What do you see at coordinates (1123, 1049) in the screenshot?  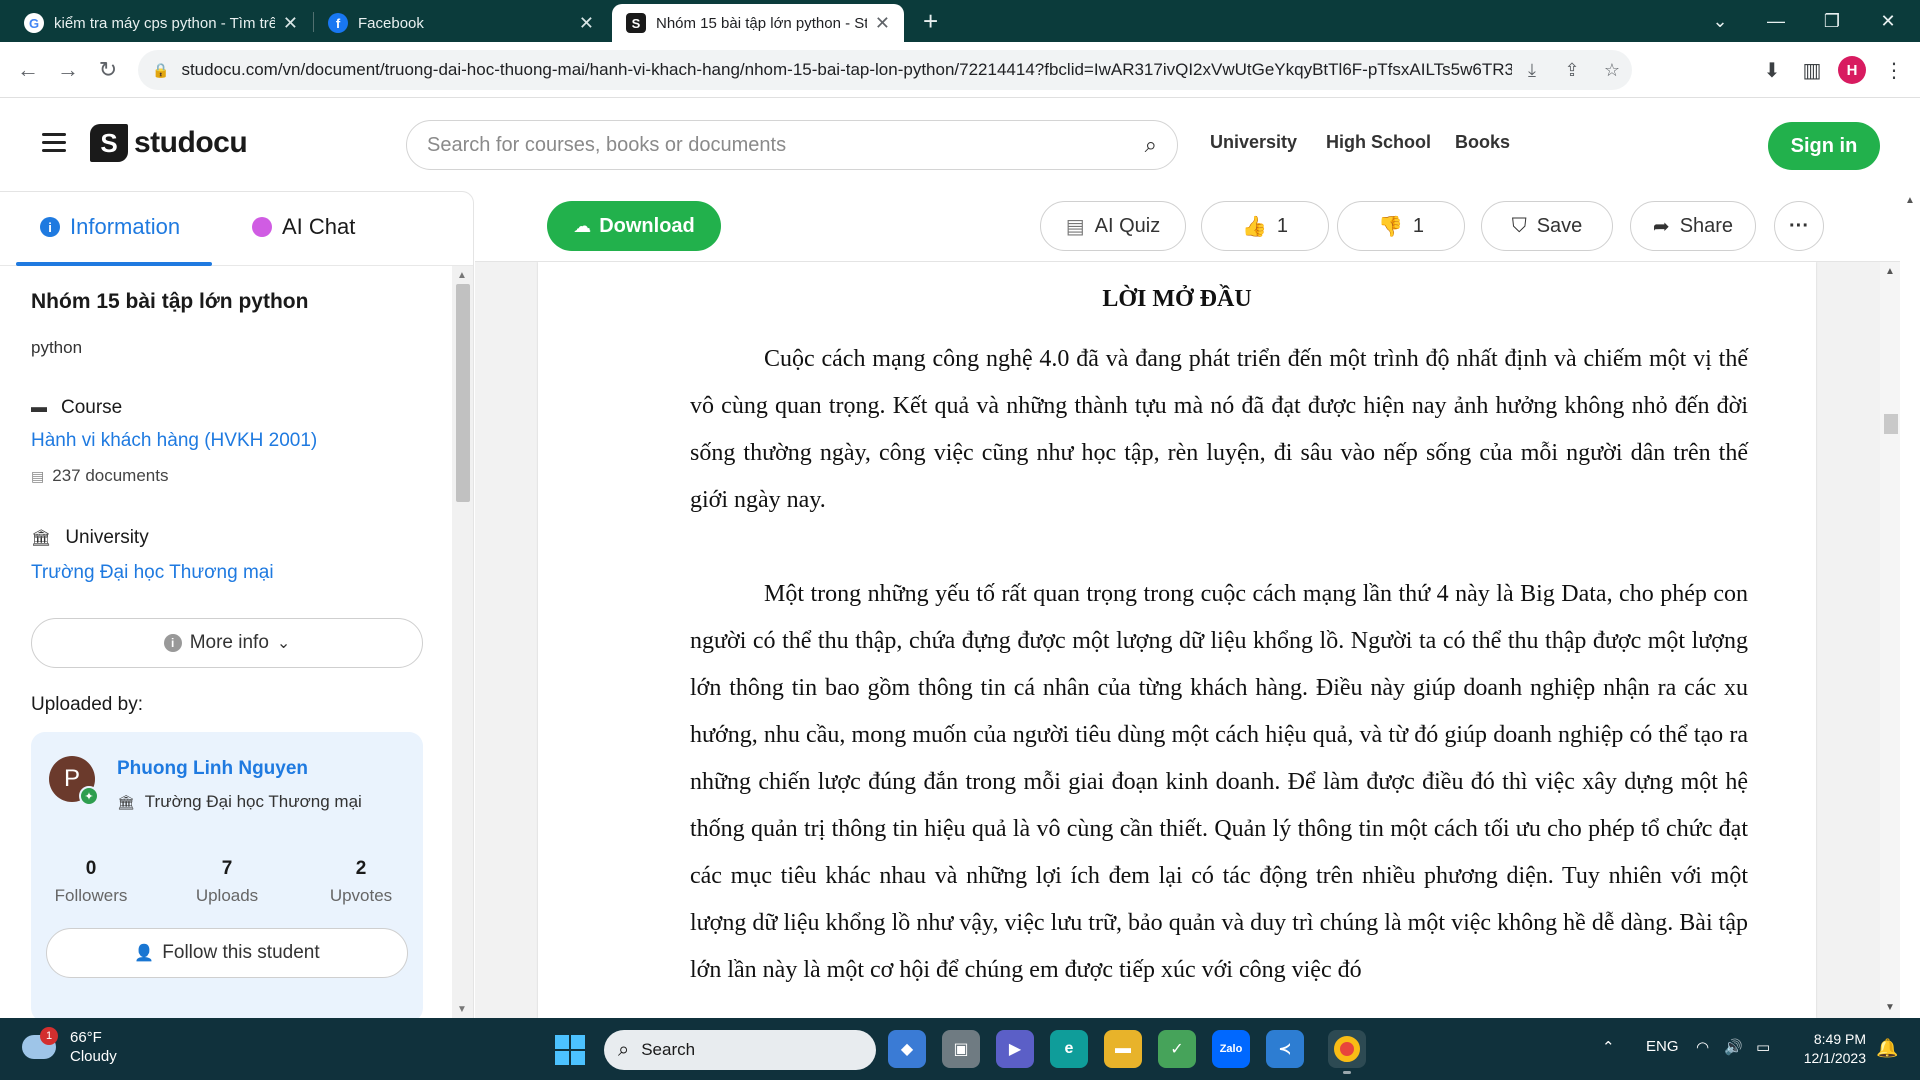 I see `file-explorer-icon: ▬` at bounding box center [1123, 1049].